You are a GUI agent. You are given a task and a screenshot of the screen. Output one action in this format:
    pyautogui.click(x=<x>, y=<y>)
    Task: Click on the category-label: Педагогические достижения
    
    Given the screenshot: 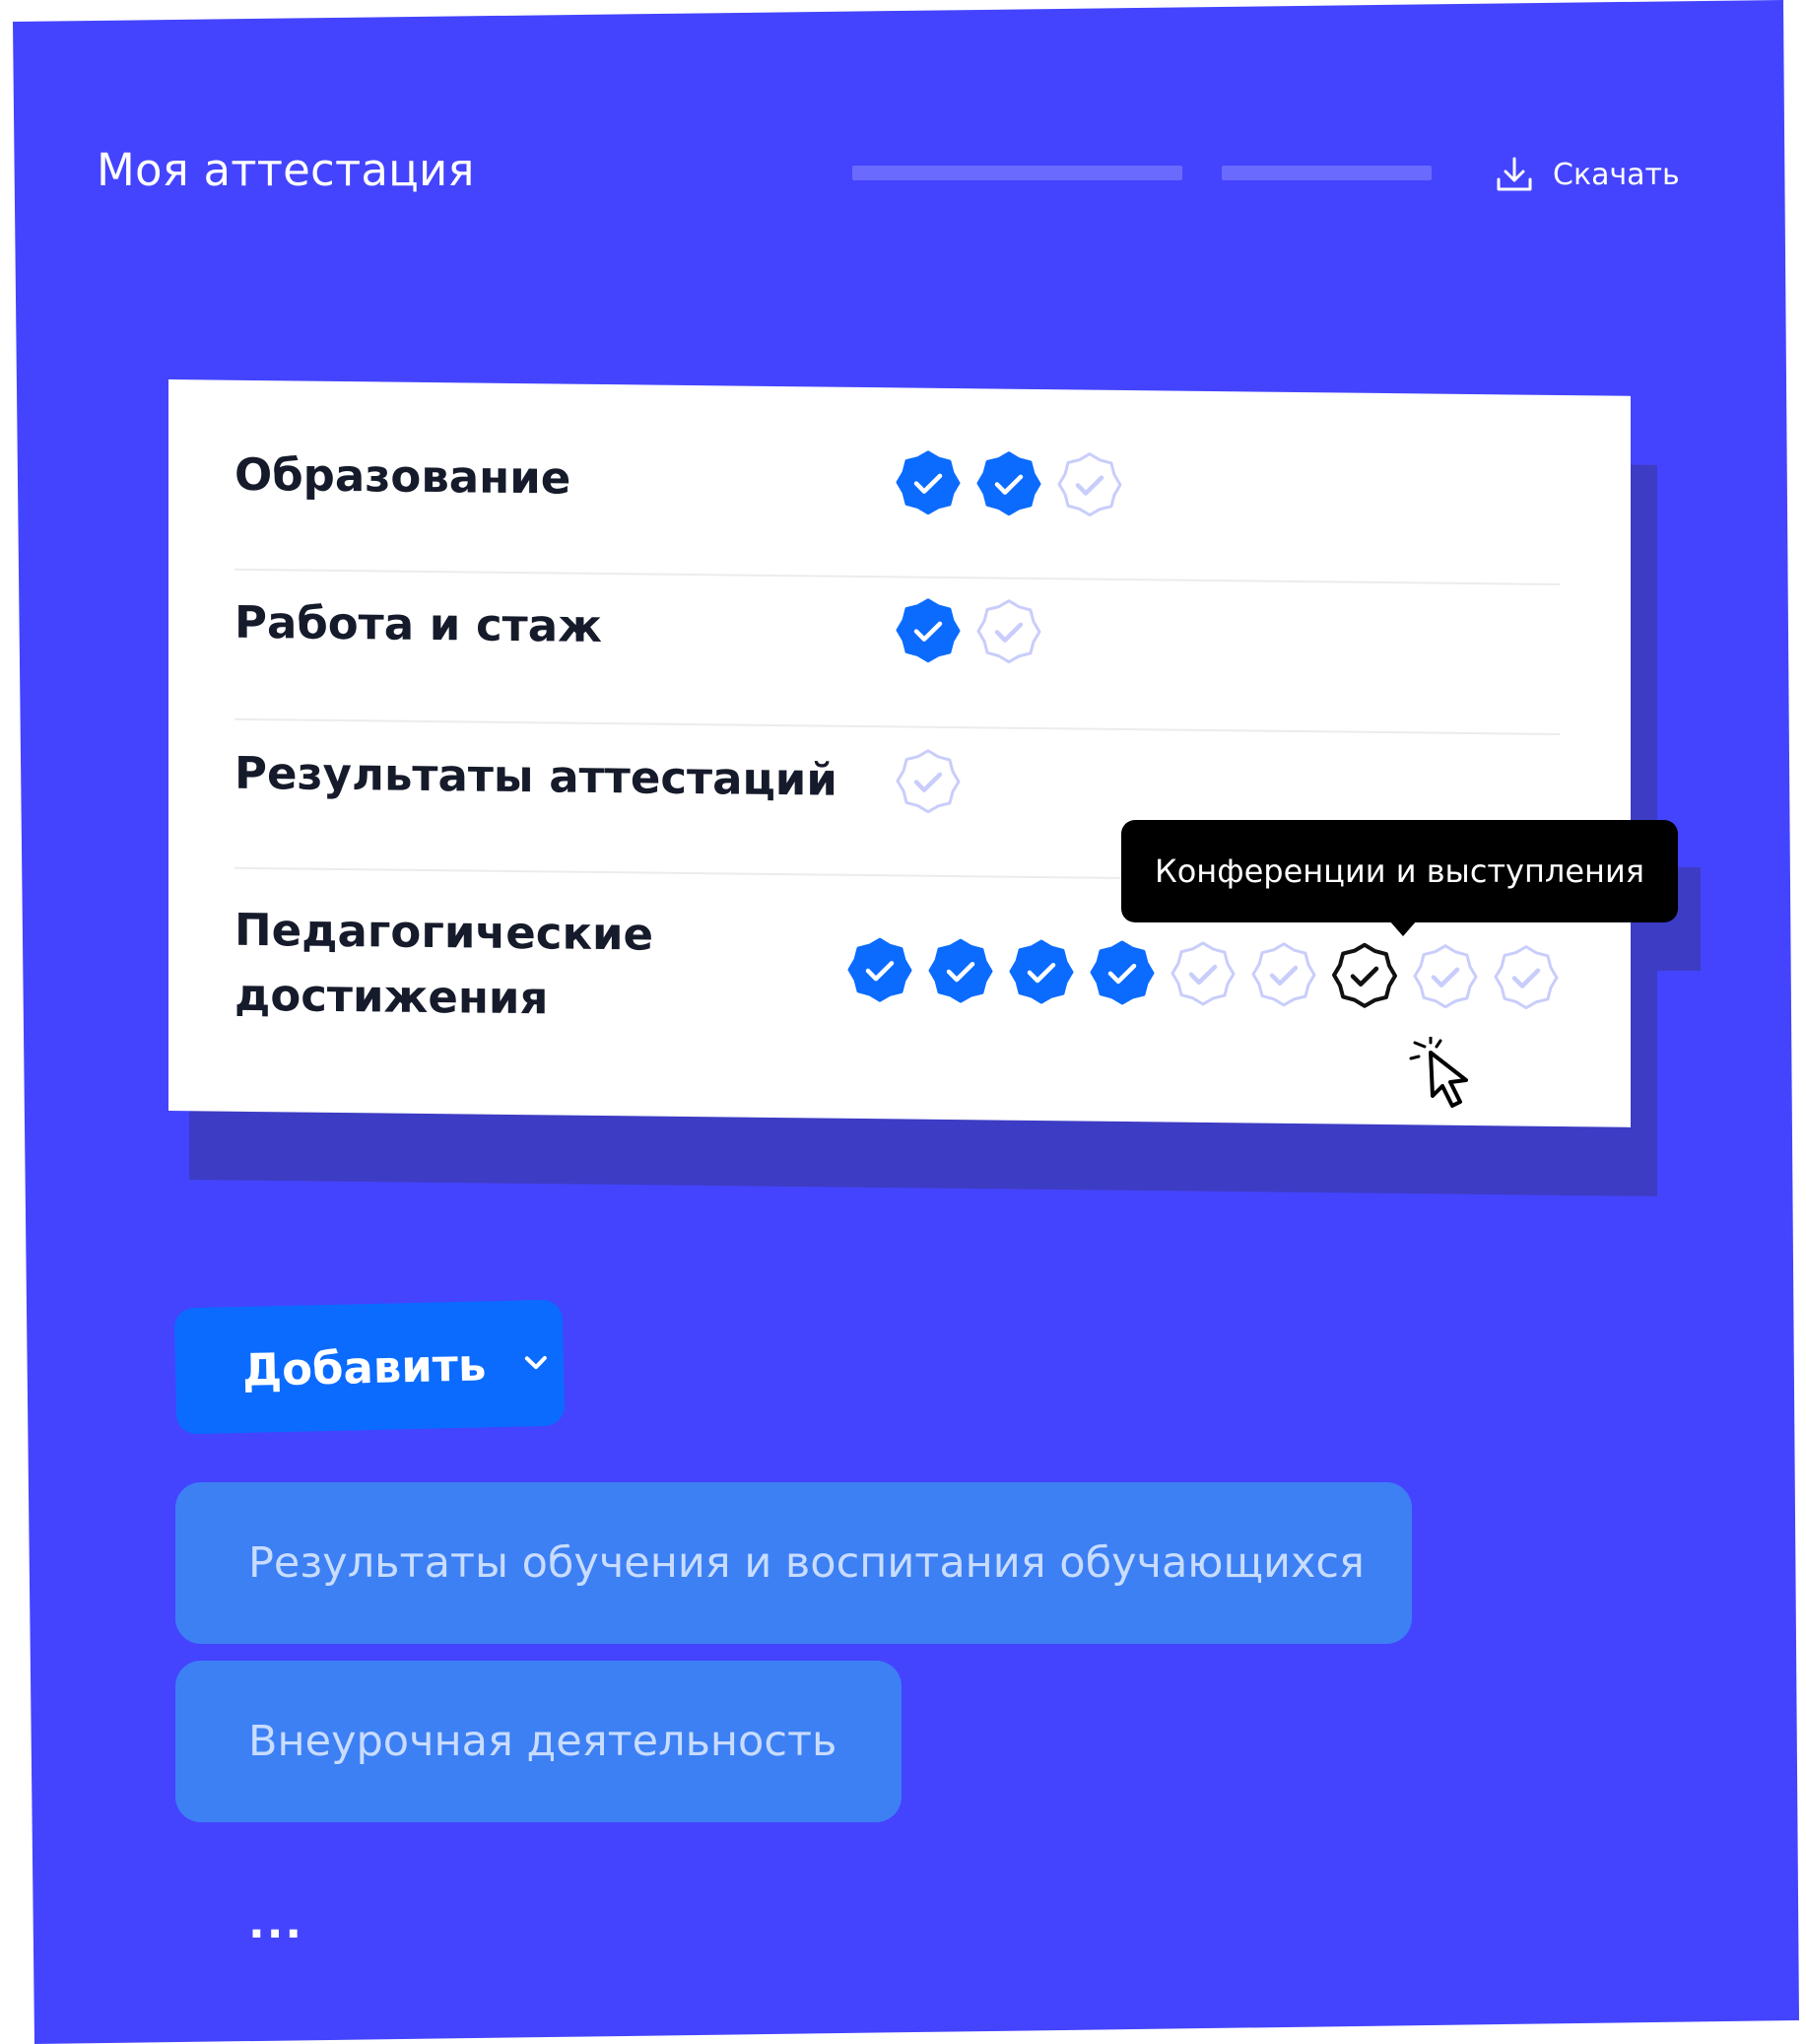 What is the action you would take?
    pyautogui.click(x=444, y=964)
    